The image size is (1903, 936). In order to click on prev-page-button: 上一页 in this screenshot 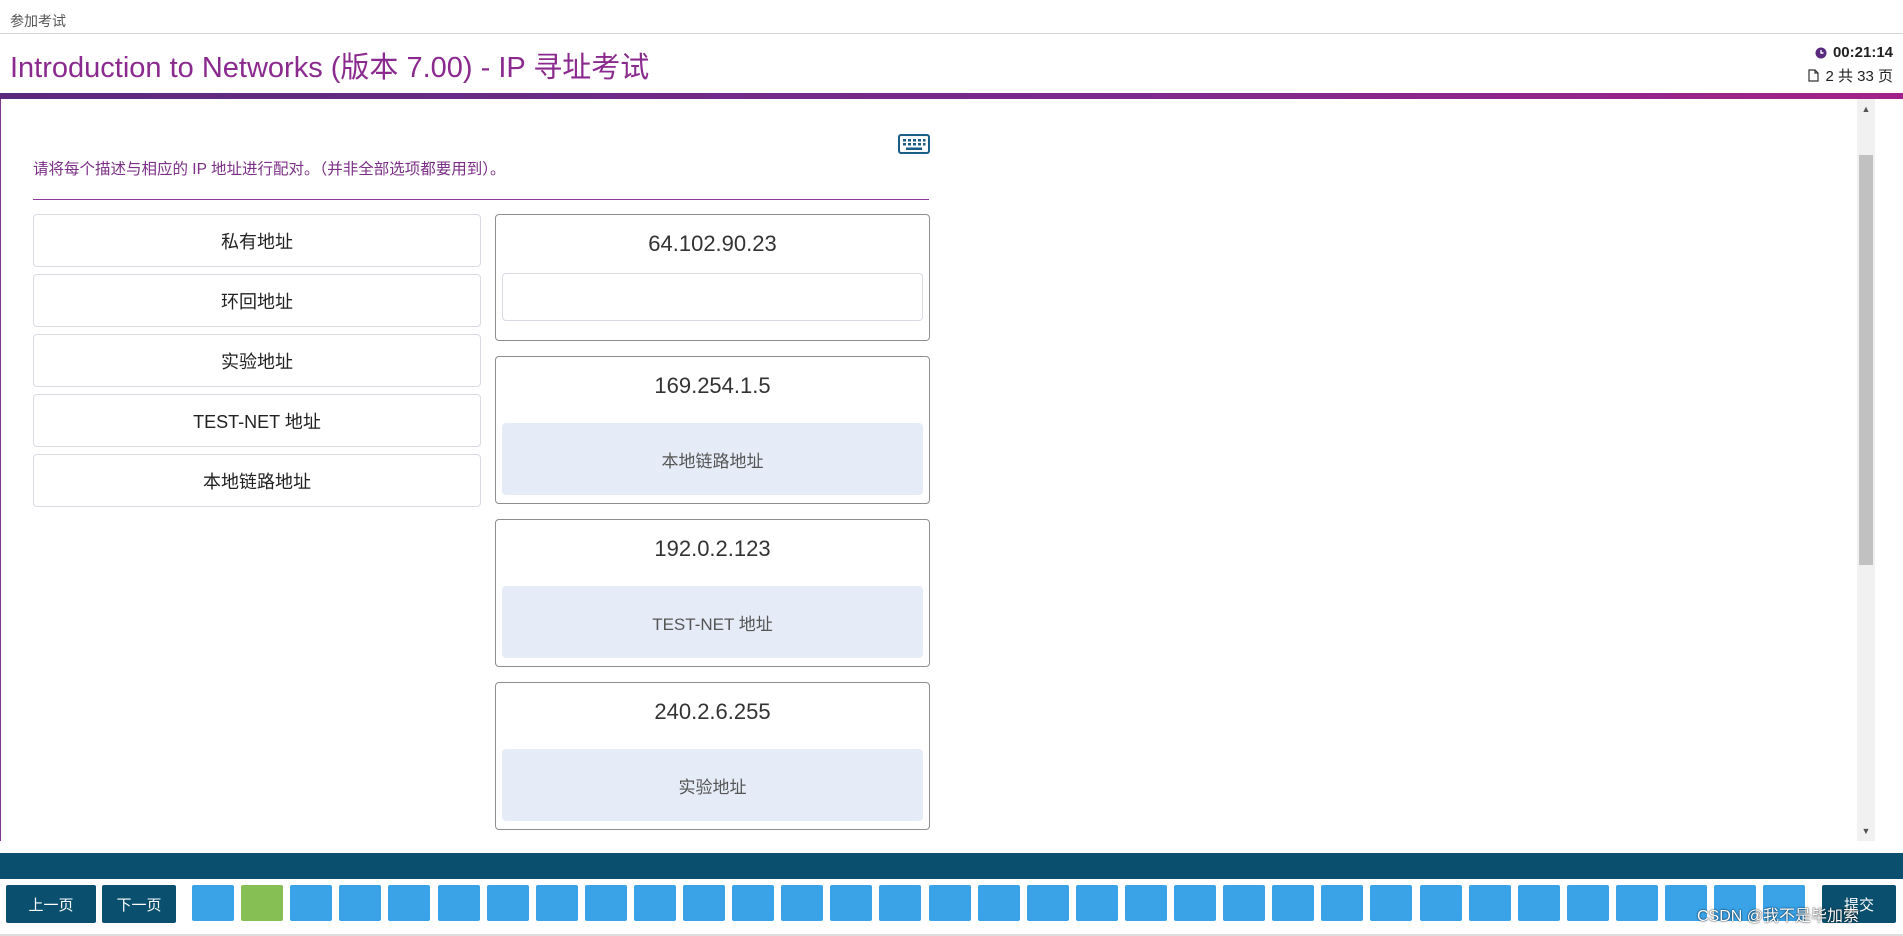, I will do `click(51, 904)`.